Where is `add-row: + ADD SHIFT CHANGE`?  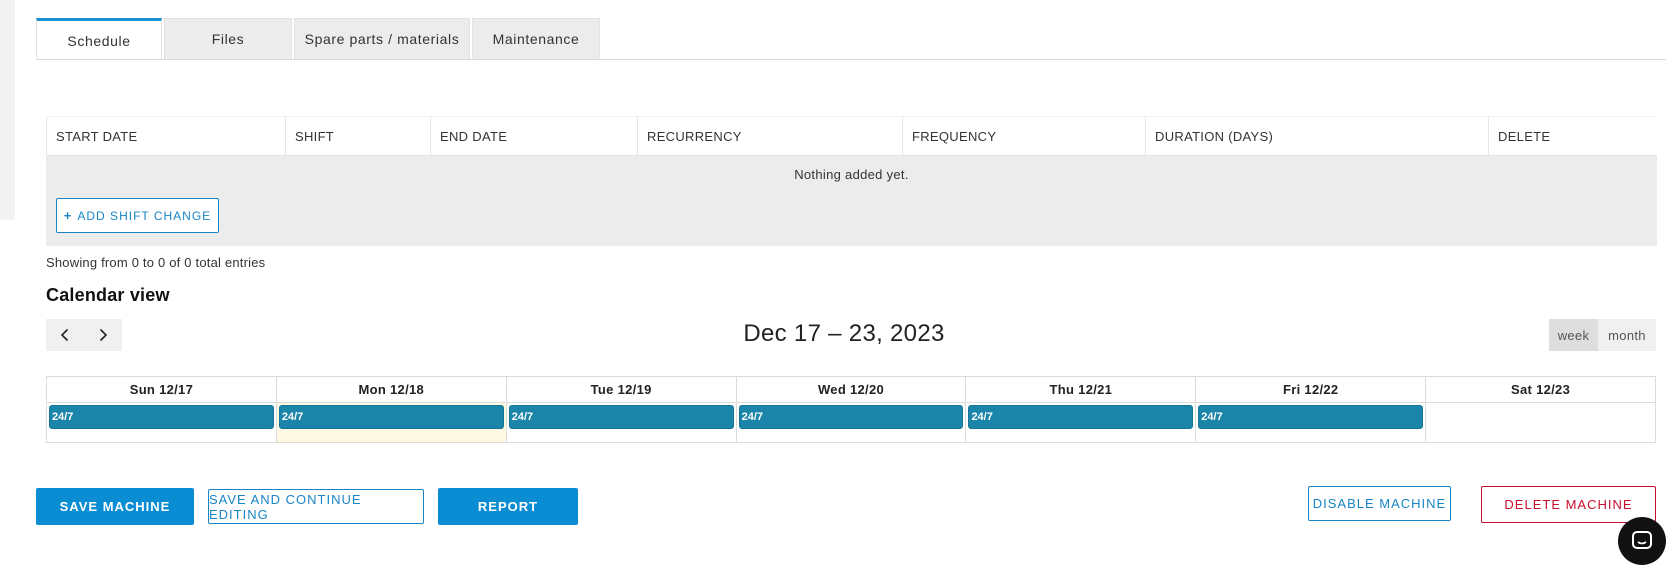
add-row: + ADD SHIFT CHANGE is located at coordinates (851, 219).